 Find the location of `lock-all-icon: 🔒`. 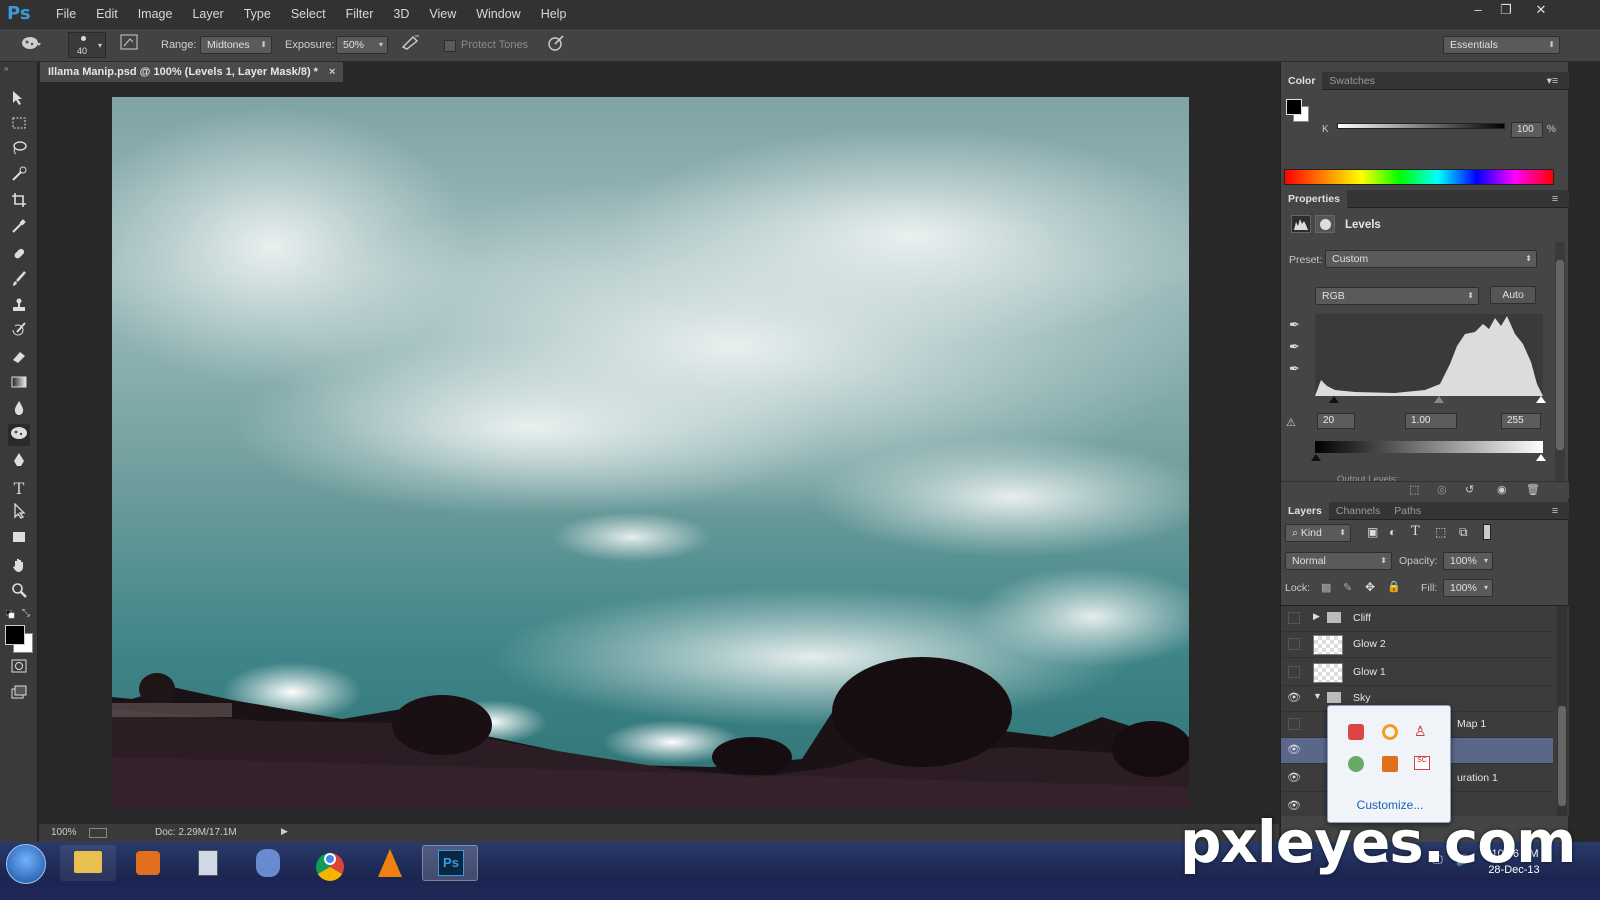

lock-all-icon: 🔒 is located at coordinates (1394, 586).